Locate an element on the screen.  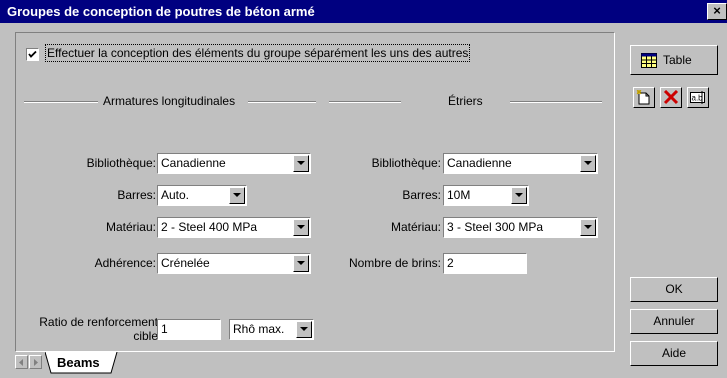
long-library-label: Bibliothèque: is located at coordinates (121, 163).